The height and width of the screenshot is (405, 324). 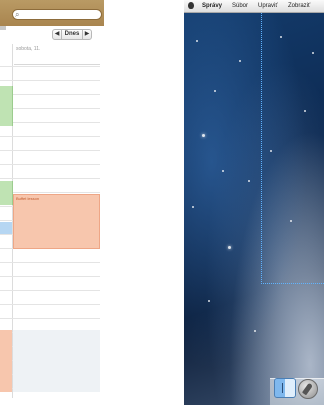 I want to click on menu-bar: Správy Súbor Upraviť Zobraziť, so click(x=254, y=6).